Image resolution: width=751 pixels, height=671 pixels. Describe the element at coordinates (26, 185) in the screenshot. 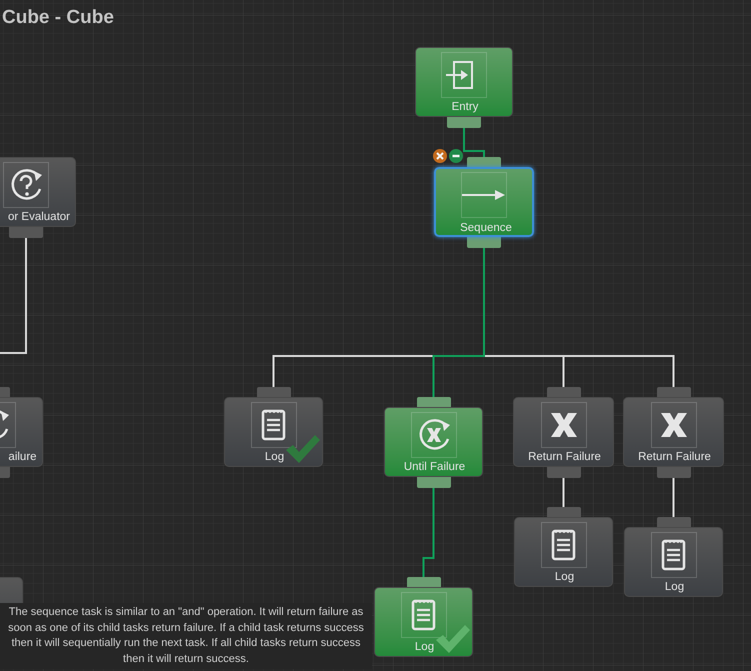

I see `question-icon` at that location.